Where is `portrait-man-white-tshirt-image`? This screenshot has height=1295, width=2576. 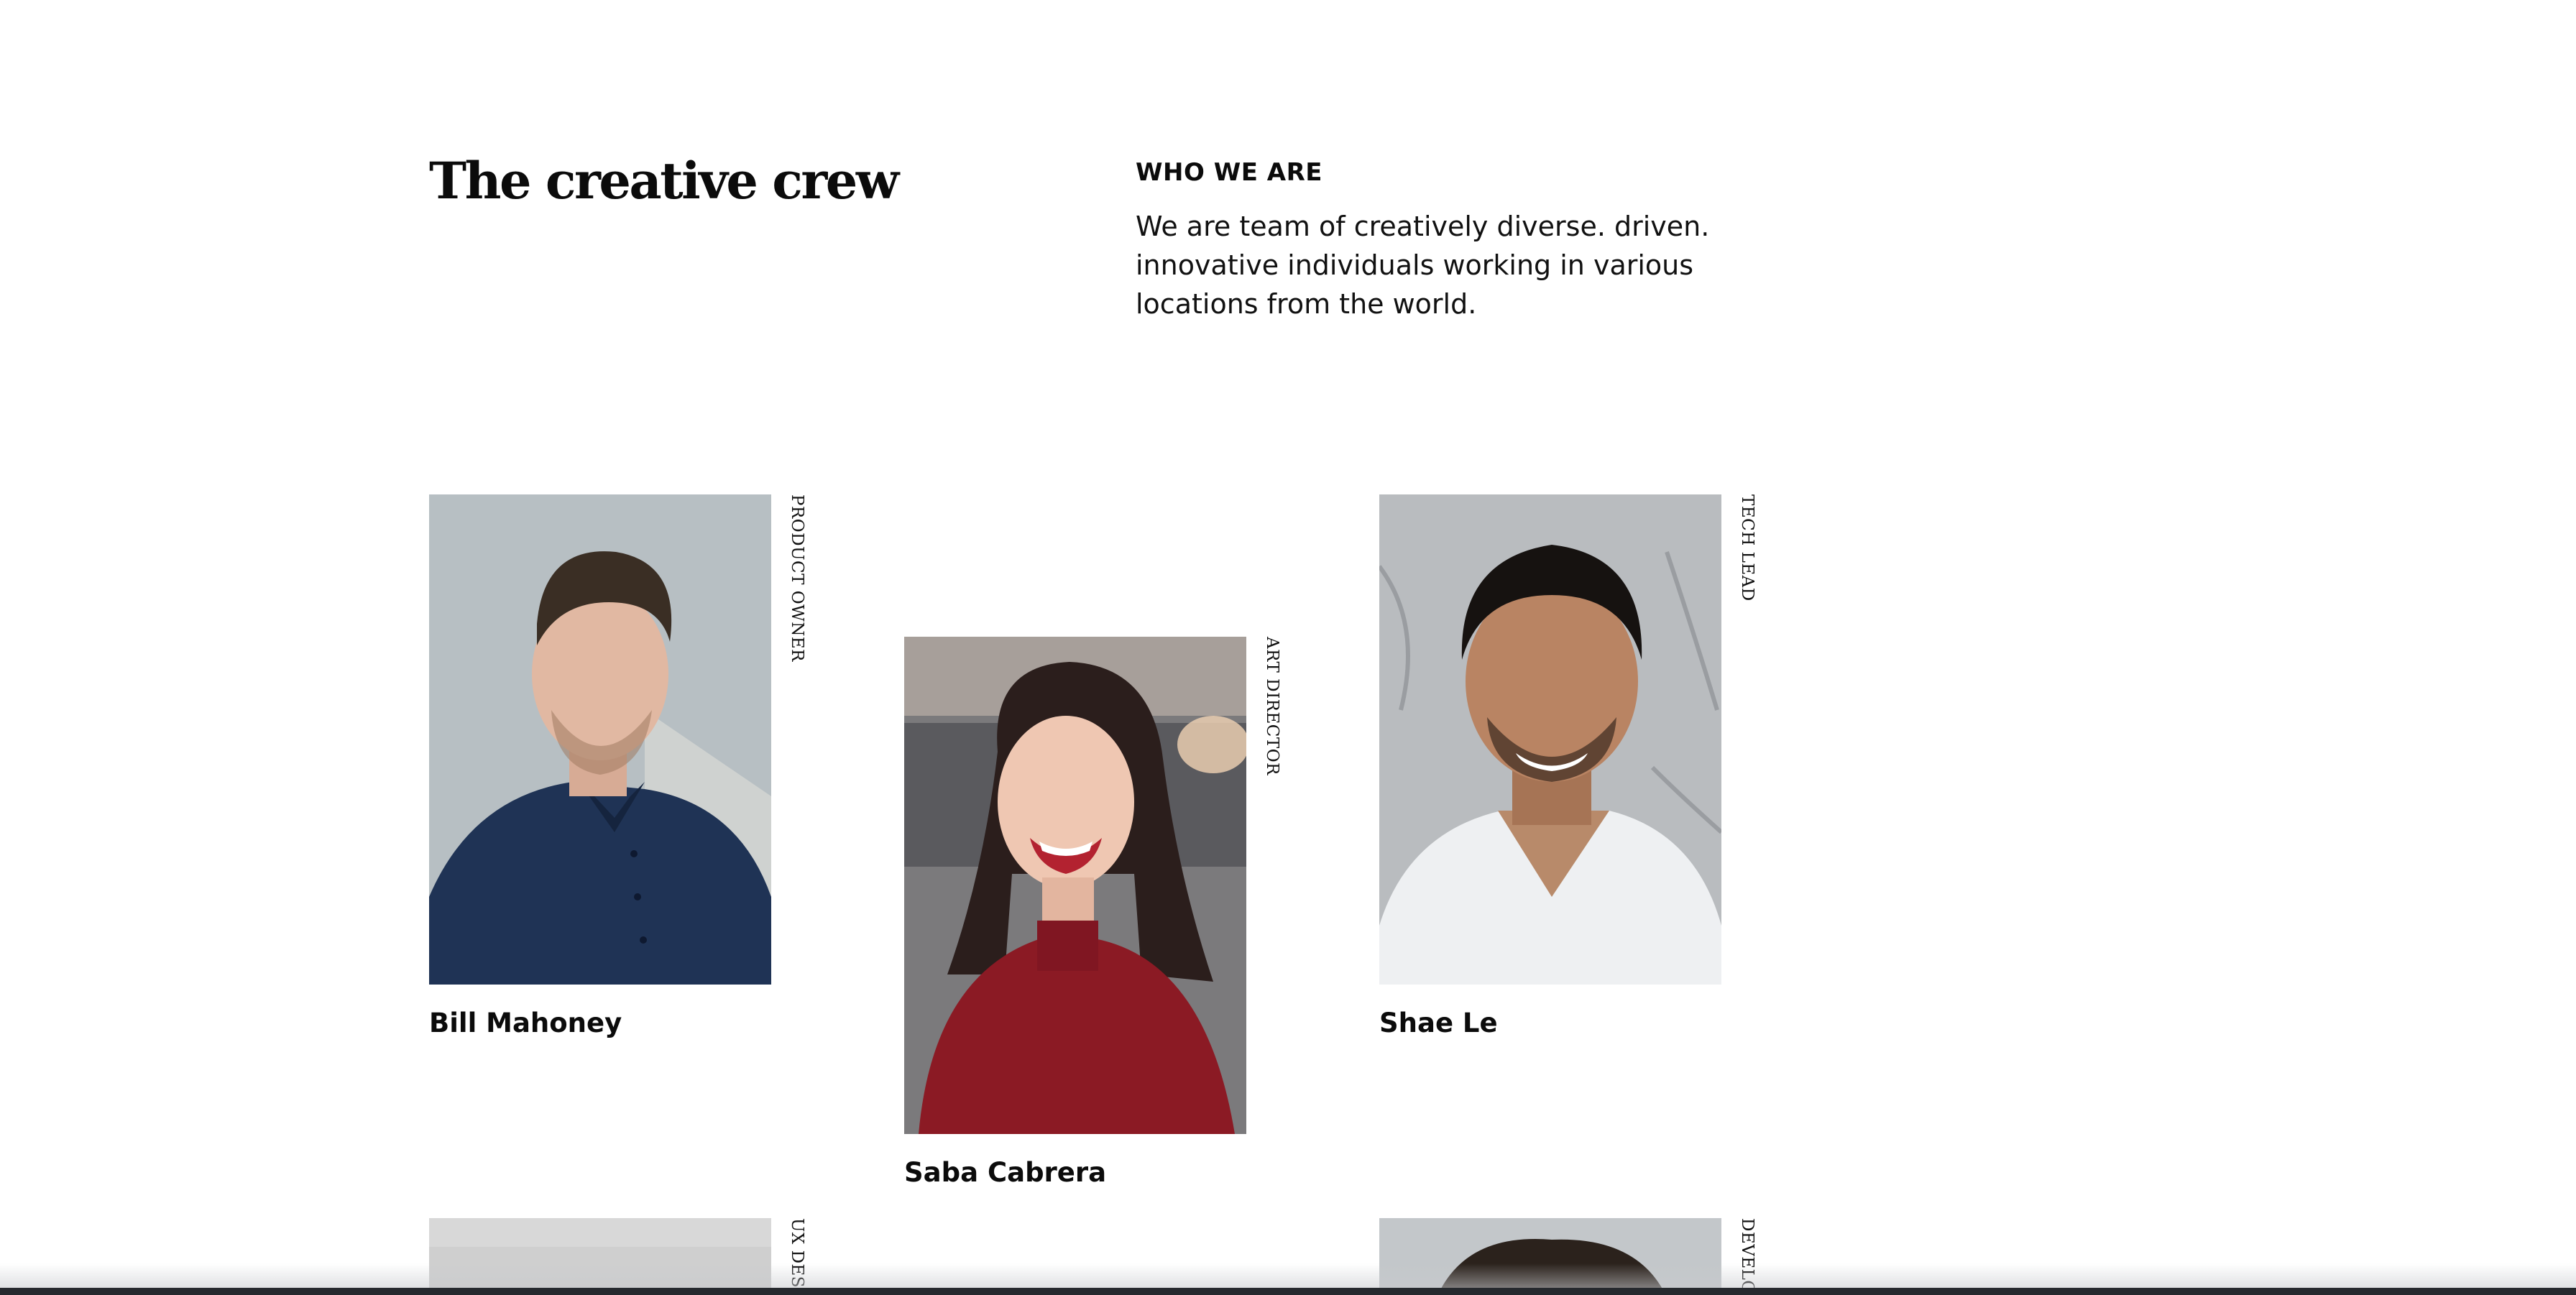 portrait-man-white-tshirt-image is located at coordinates (1550, 739).